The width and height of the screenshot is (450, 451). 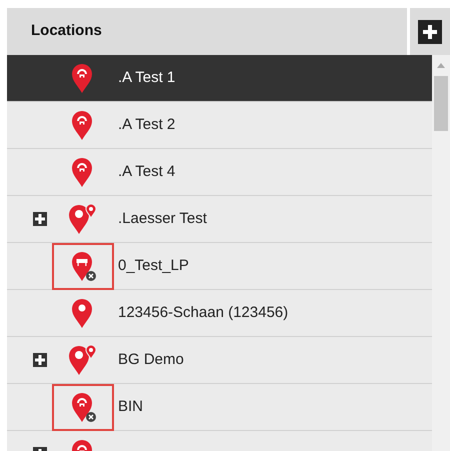 What do you see at coordinates (131, 406) in the screenshot?
I see `location-name: BIN` at bounding box center [131, 406].